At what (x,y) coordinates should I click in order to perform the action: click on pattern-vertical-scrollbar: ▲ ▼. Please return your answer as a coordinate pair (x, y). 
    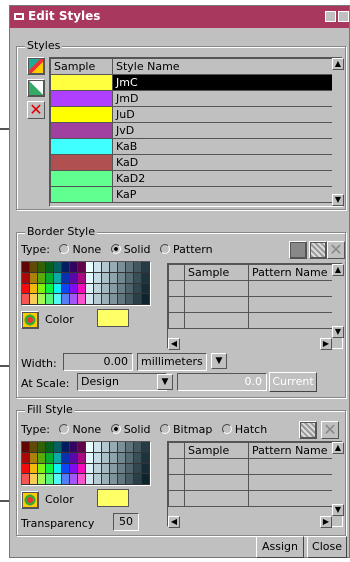
    Looking at the image, I should click on (338, 301).